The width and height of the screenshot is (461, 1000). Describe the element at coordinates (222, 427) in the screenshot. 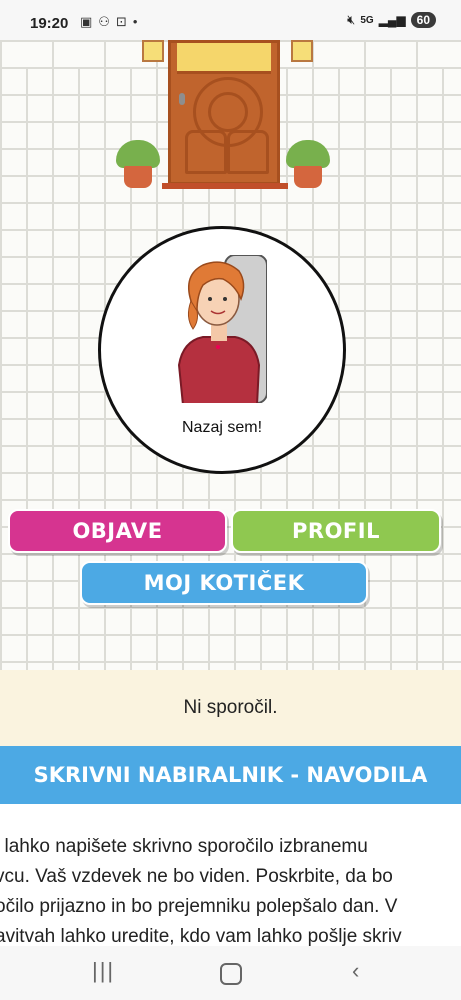

I see `avatar-caption: Nazaj sem!` at that location.